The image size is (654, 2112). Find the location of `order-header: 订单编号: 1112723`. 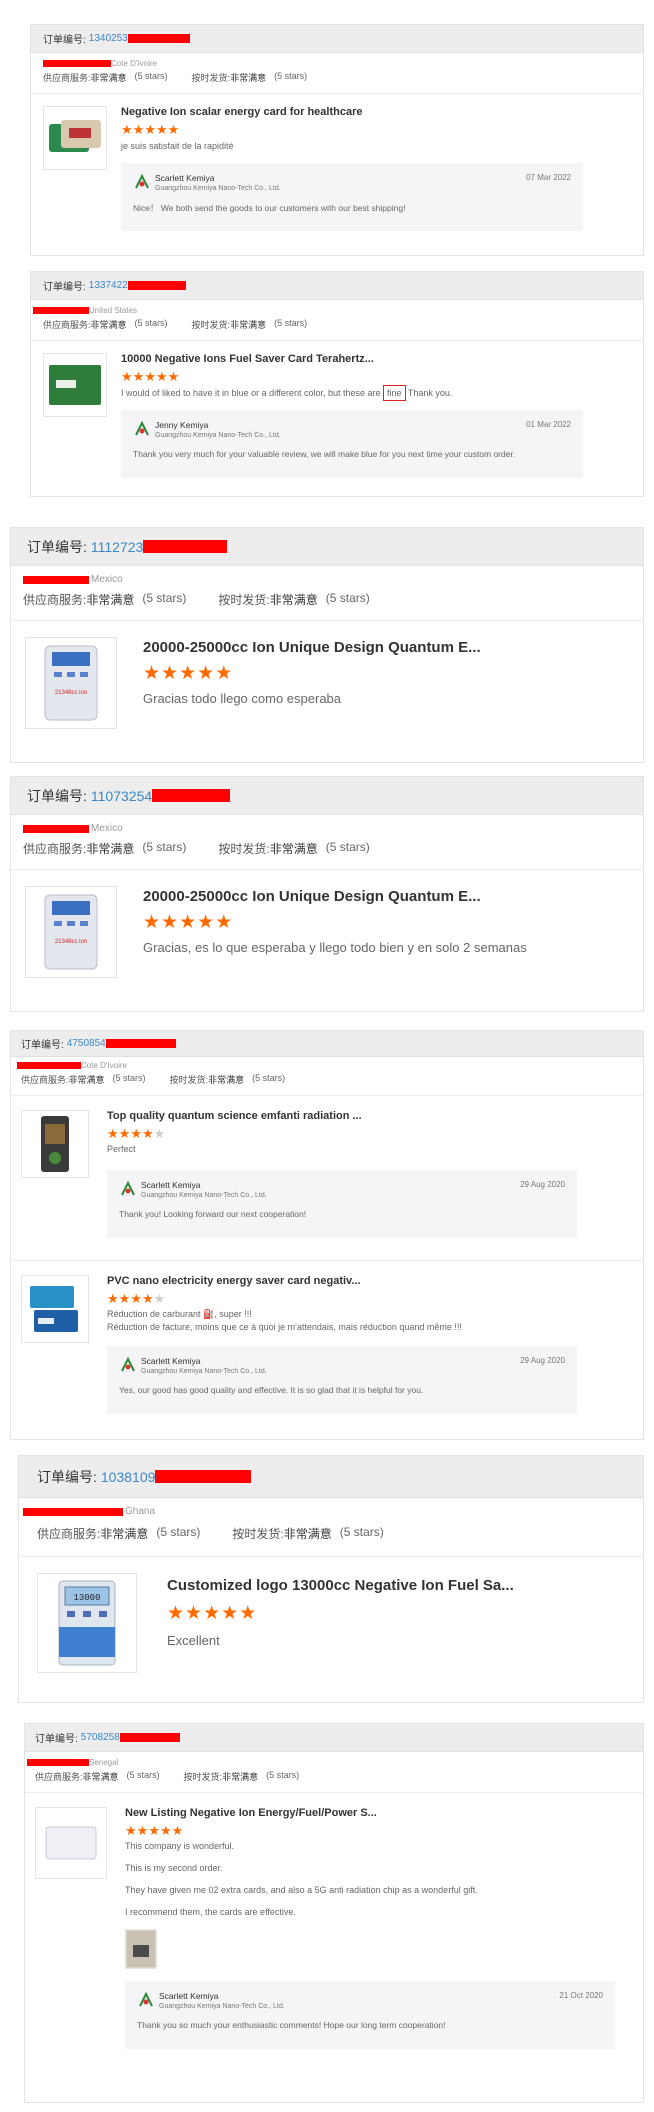

order-header: 订单编号: 1112723 is located at coordinates (327, 547).